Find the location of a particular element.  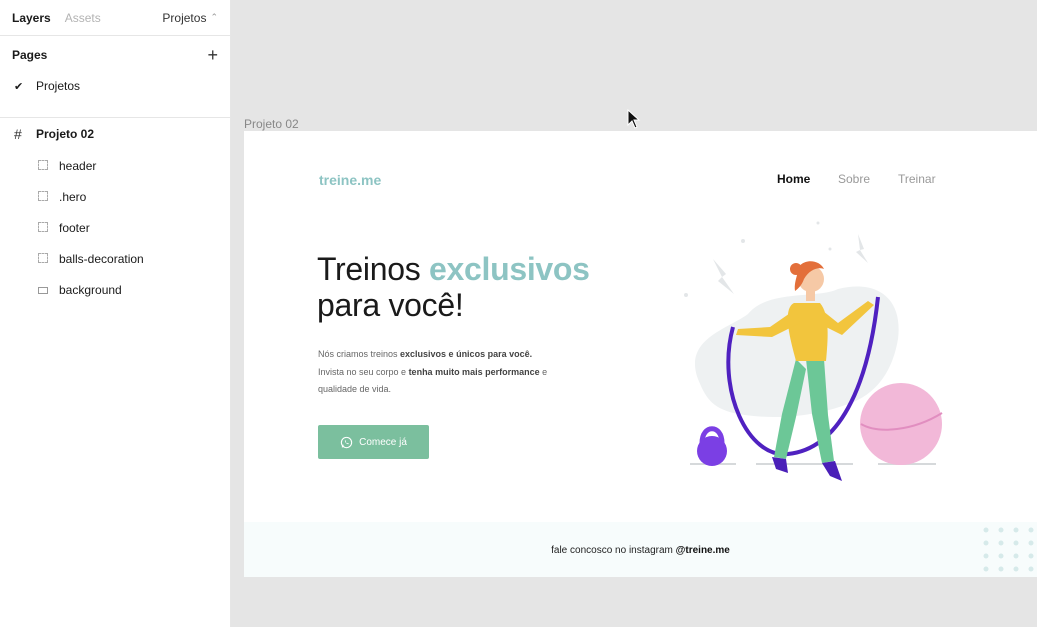

hero-title-start: Treinos is located at coordinates (373, 269).